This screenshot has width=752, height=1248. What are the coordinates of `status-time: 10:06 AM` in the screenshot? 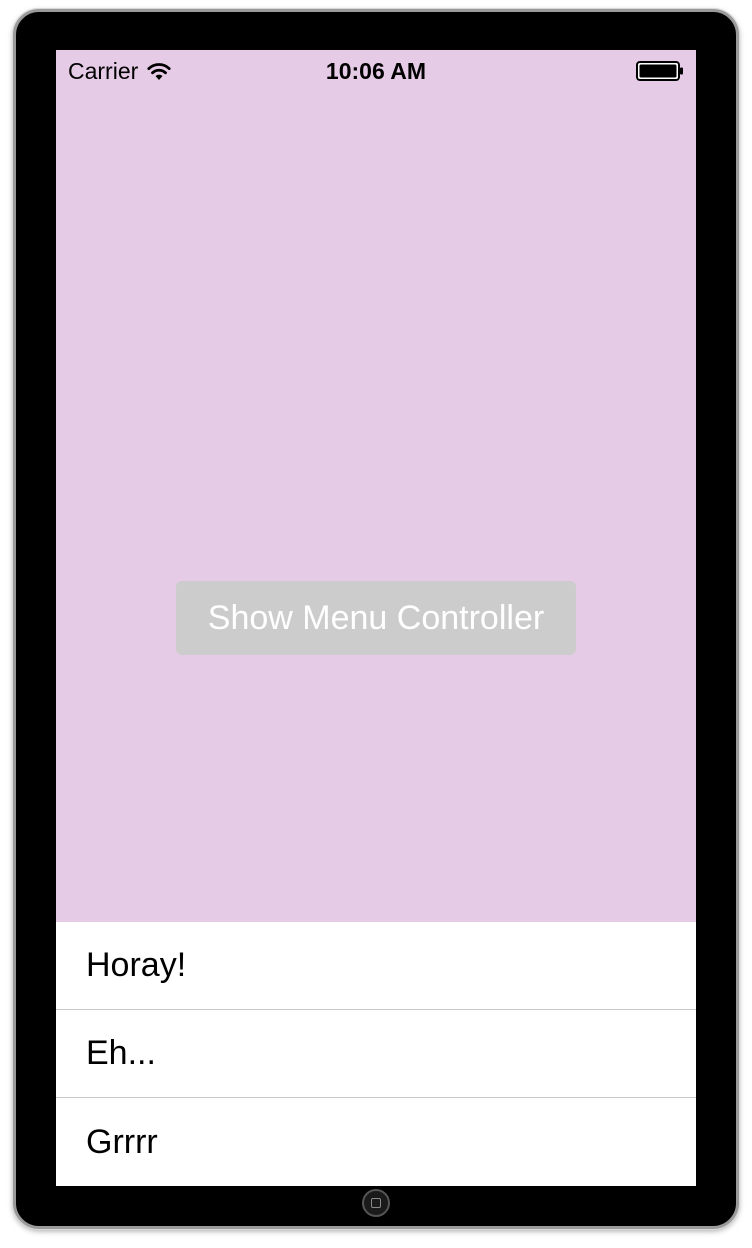 It's located at (376, 71).